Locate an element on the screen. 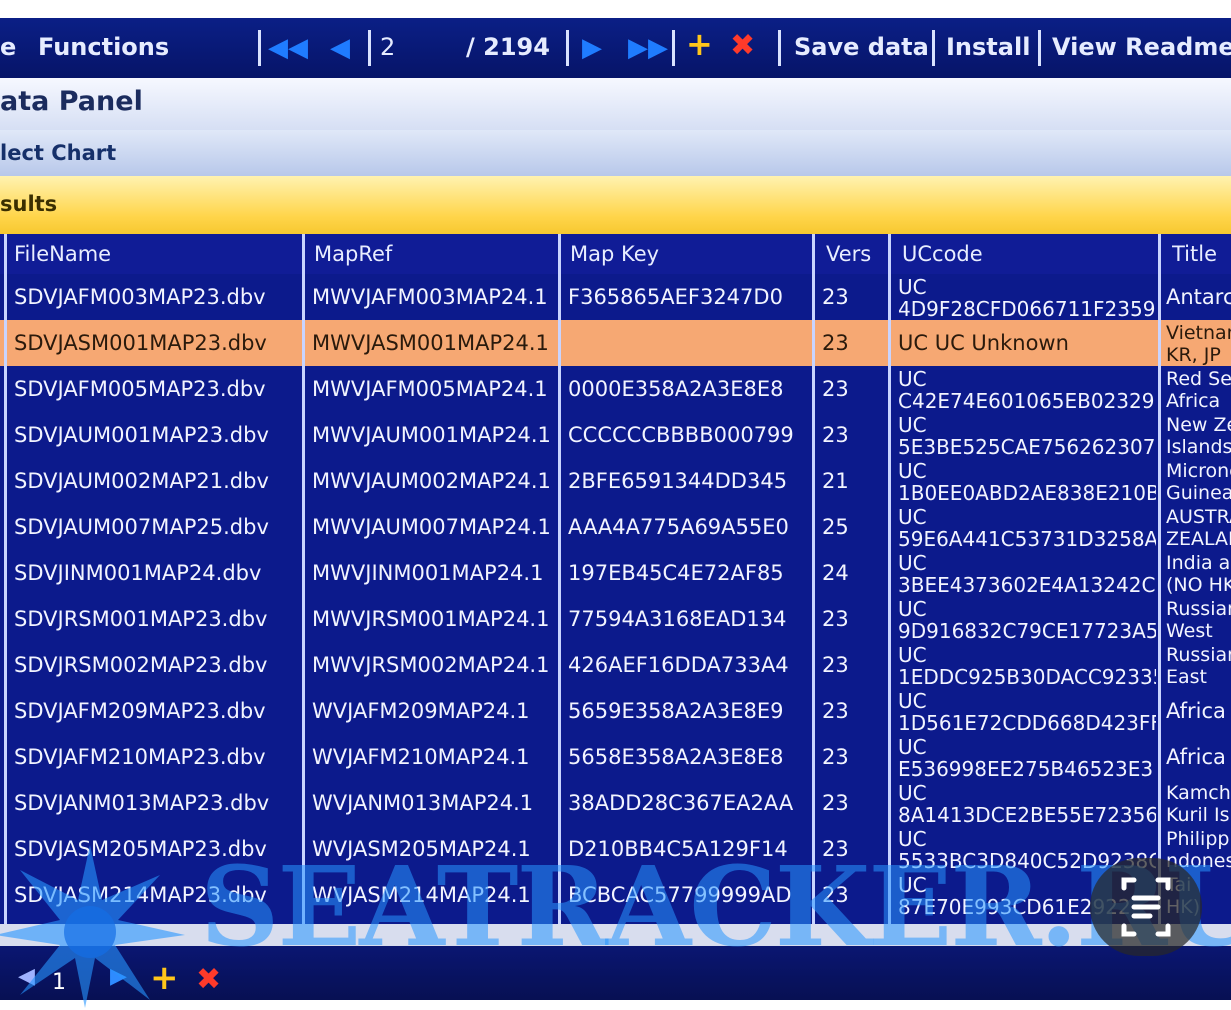  save-data-button: Save data is located at coordinates (861, 48).